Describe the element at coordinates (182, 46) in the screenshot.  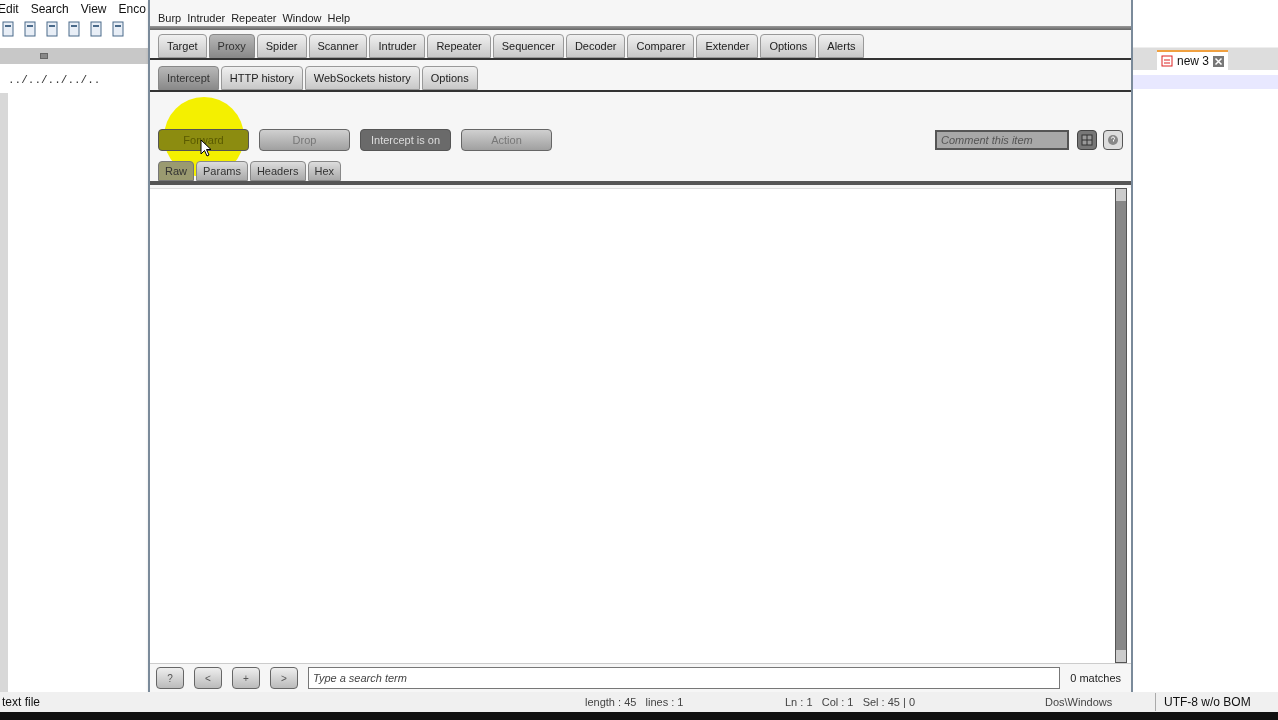
I see `tab: Target` at that location.